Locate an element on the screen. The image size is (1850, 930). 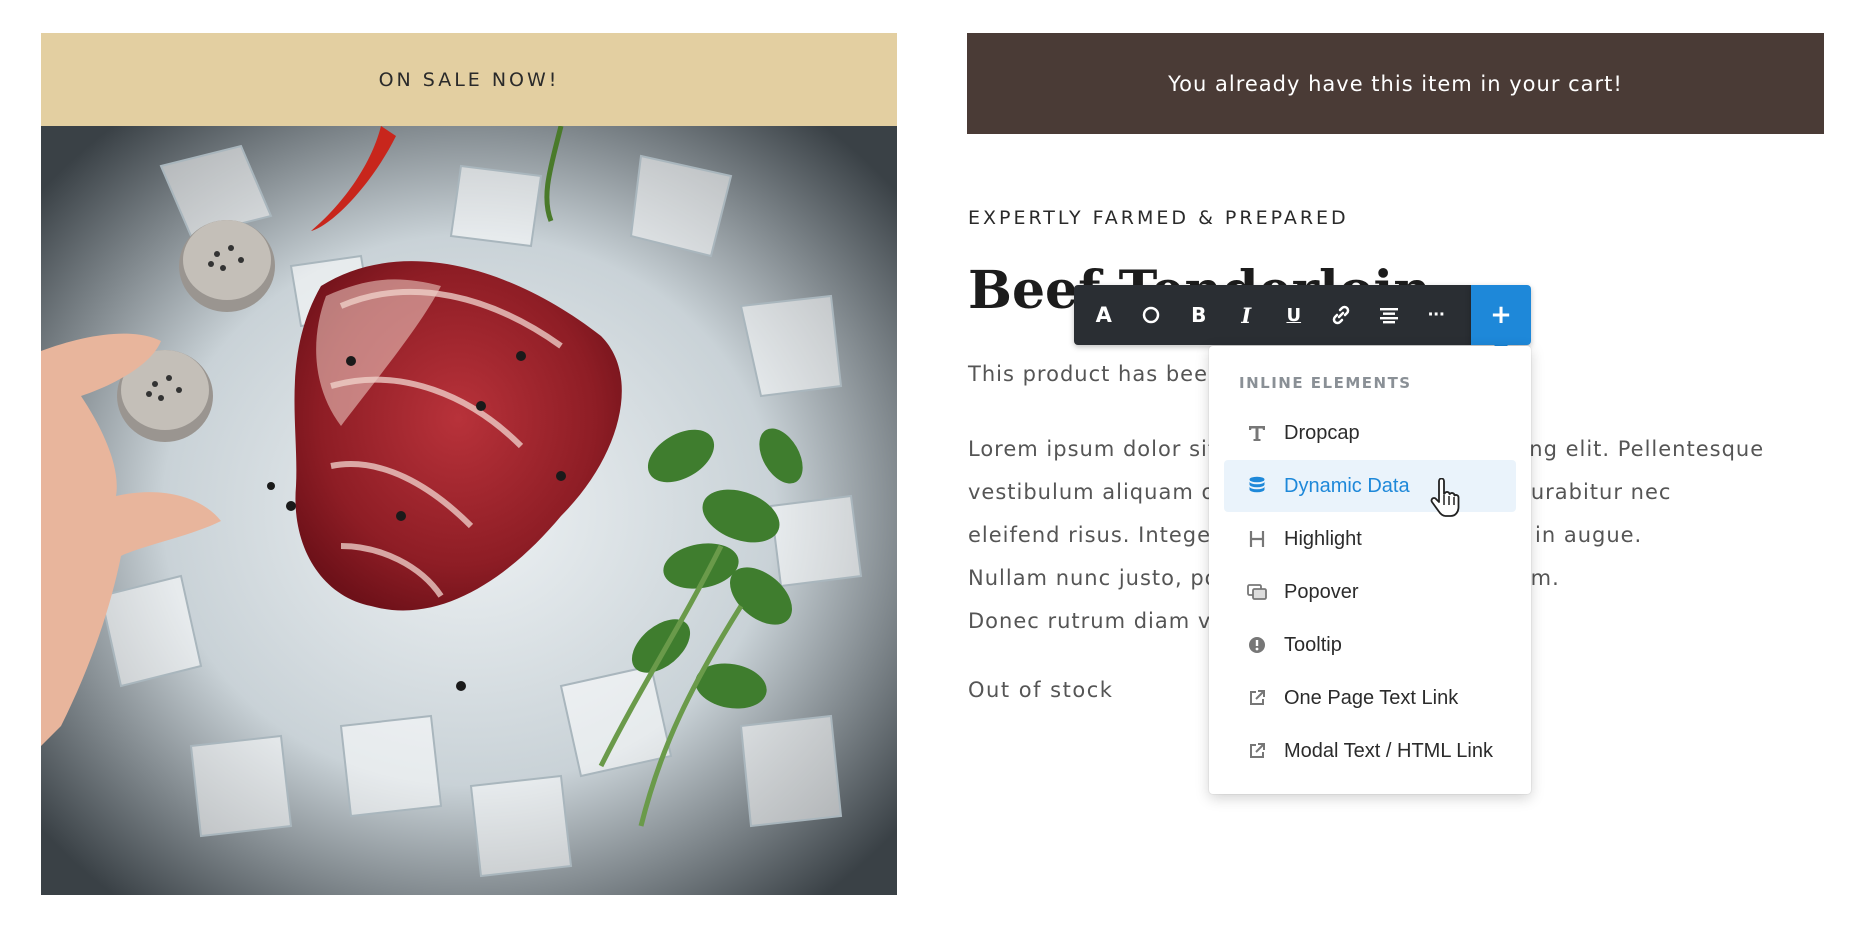
bold-icon: B is located at coordinates (1199, 315).